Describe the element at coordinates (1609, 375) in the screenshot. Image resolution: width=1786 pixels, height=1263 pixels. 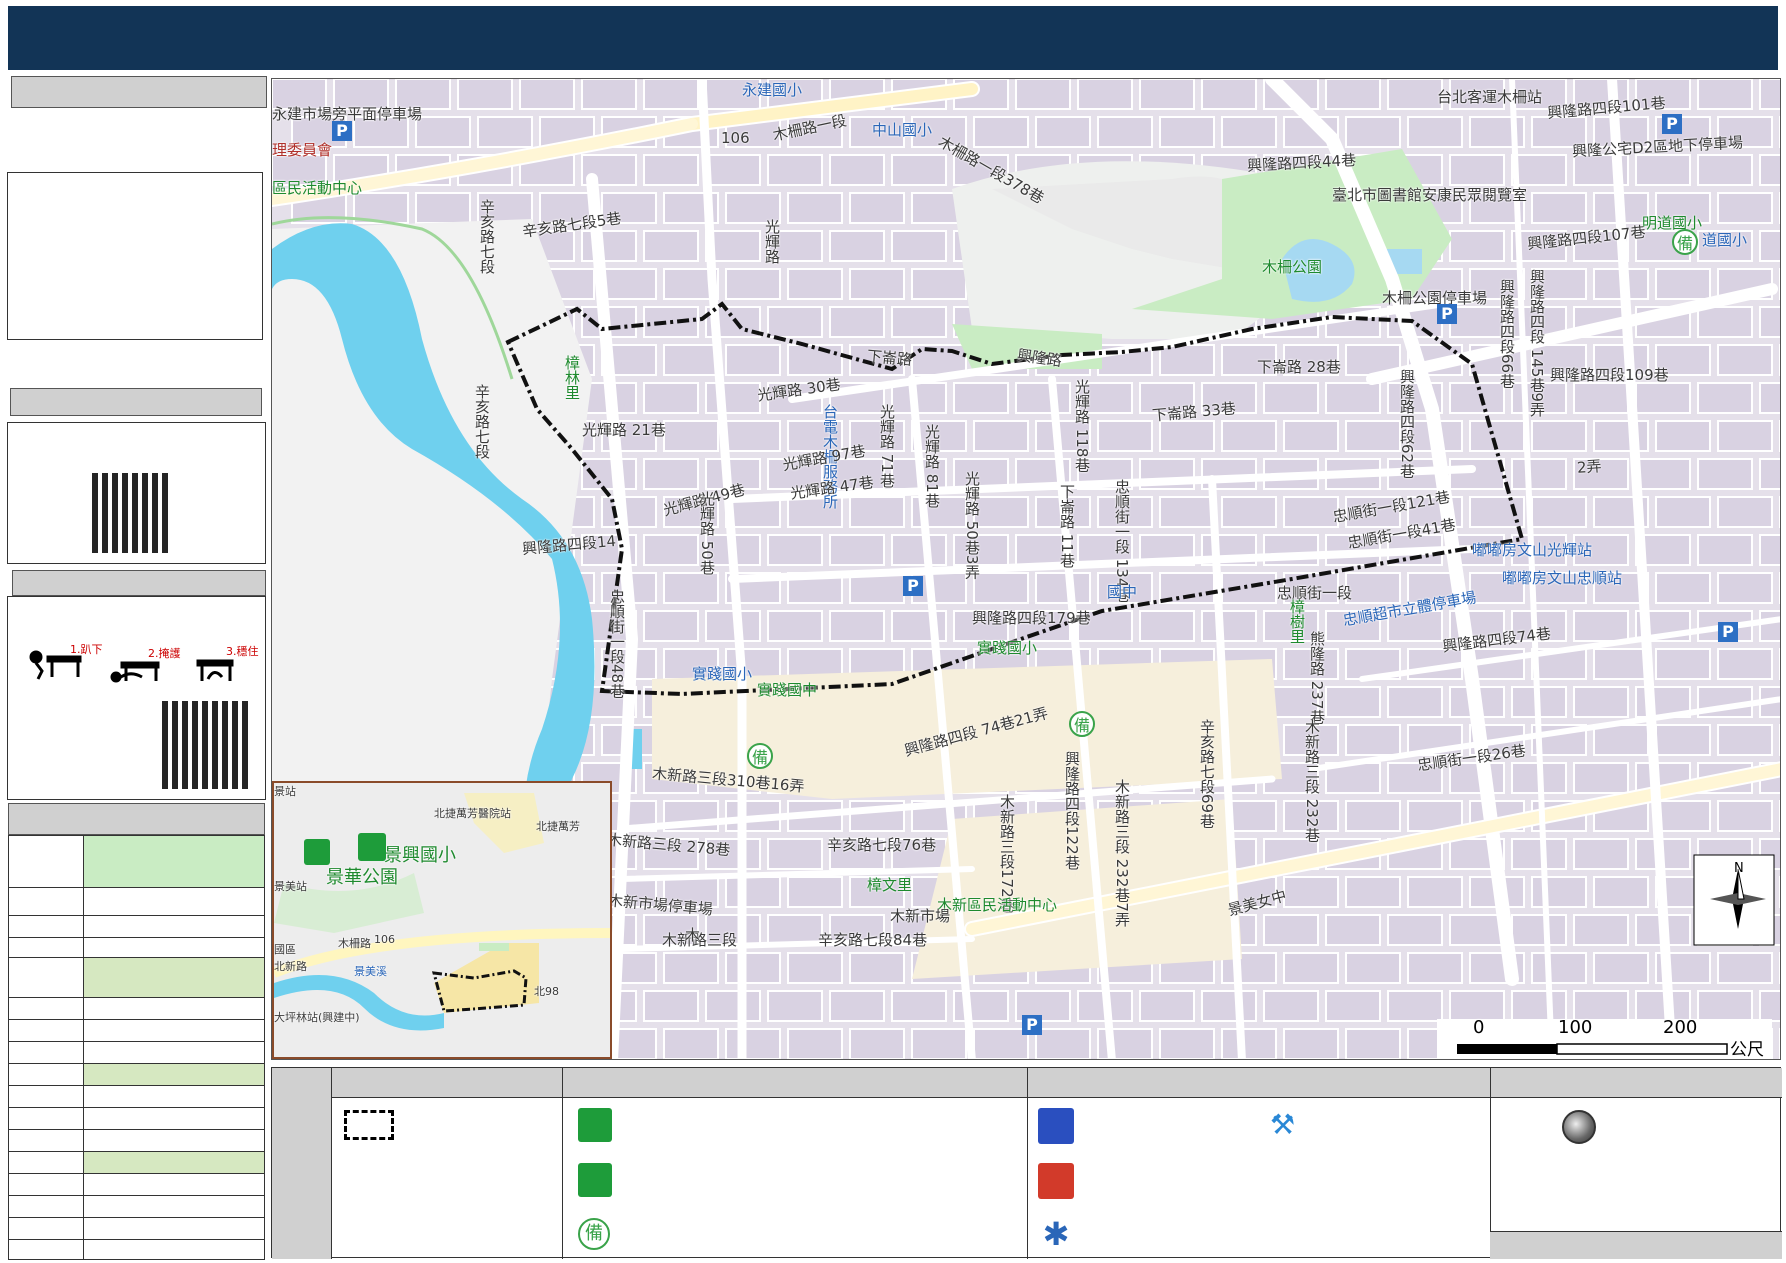
I see `map-label: 興隆路四段109巷` at that location.